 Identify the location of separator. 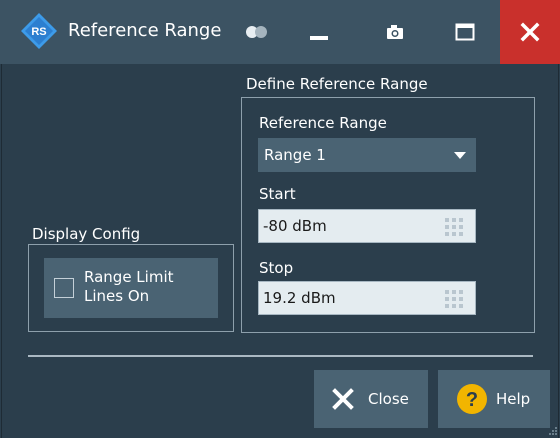
(280, 356).